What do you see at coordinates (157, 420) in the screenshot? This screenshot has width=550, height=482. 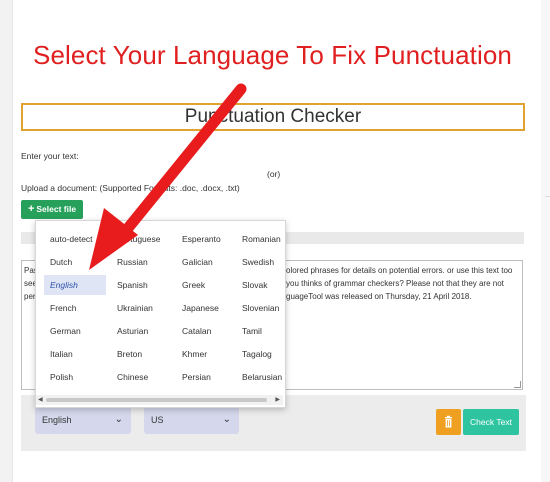 I see `variant-dropdown-value: US` at bounding box center [157, 420].